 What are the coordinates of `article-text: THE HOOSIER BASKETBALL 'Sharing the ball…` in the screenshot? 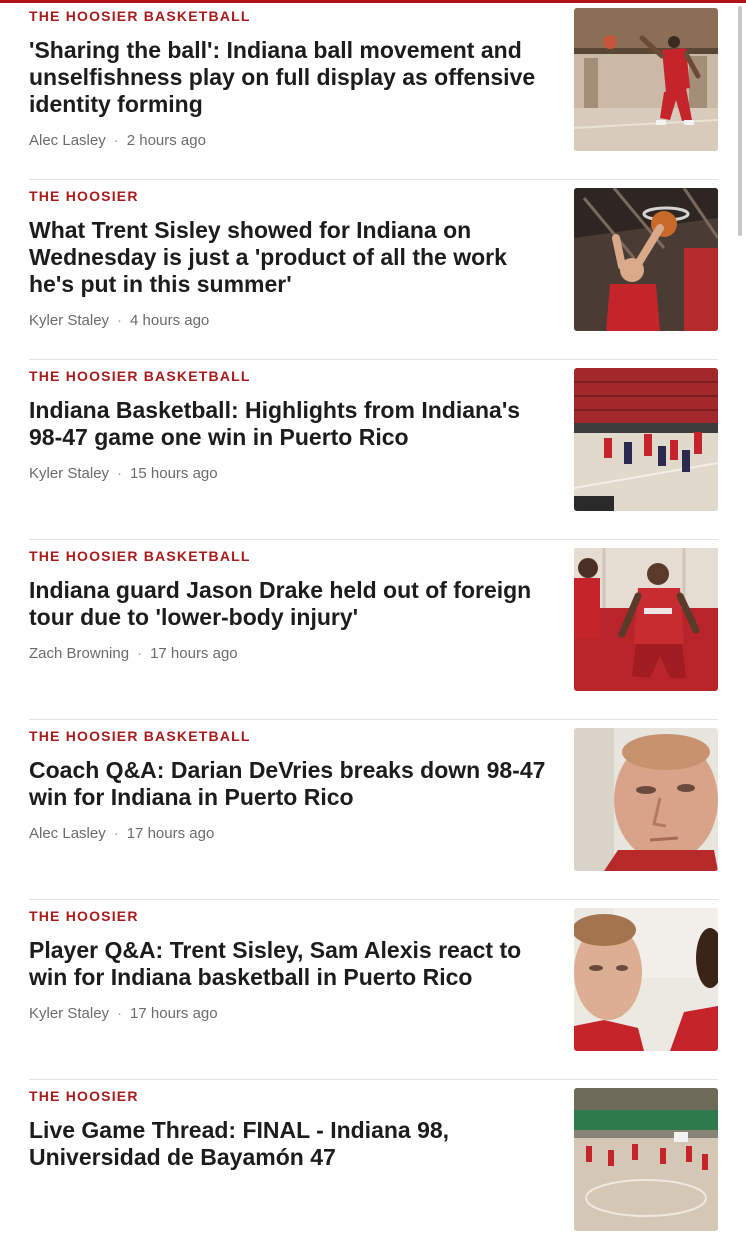 It's located at (289, 79).